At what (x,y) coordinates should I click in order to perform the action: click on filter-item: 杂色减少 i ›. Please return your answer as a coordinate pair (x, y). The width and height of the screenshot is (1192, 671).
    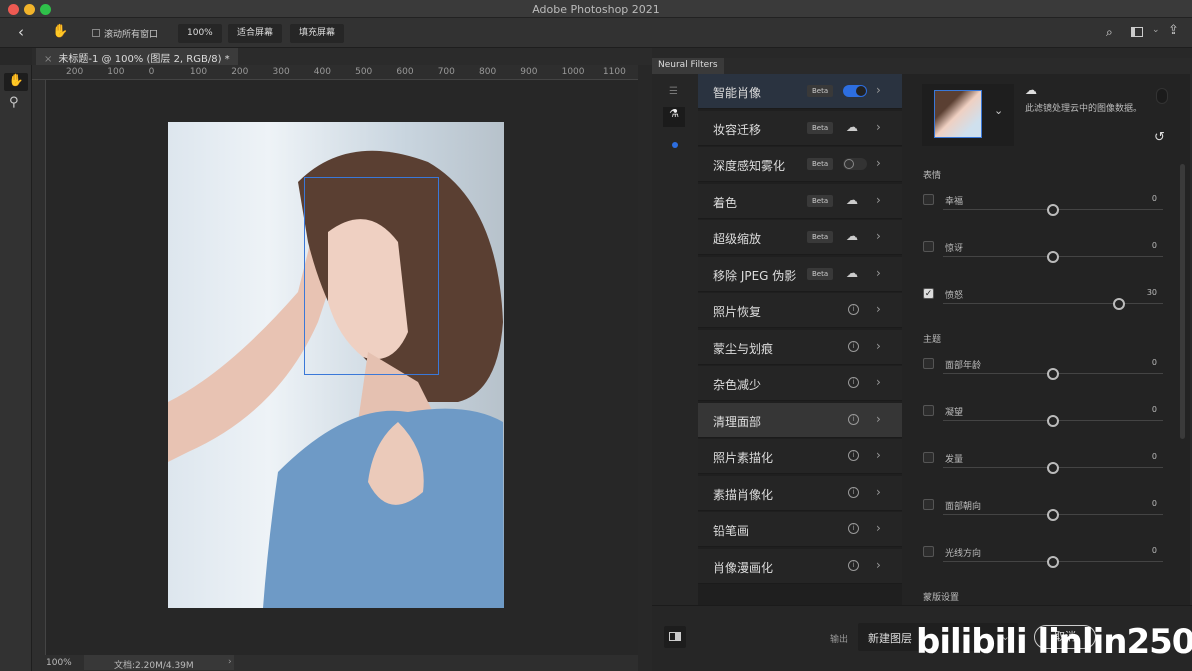
    Looking at the image, I should click on (800, 383).